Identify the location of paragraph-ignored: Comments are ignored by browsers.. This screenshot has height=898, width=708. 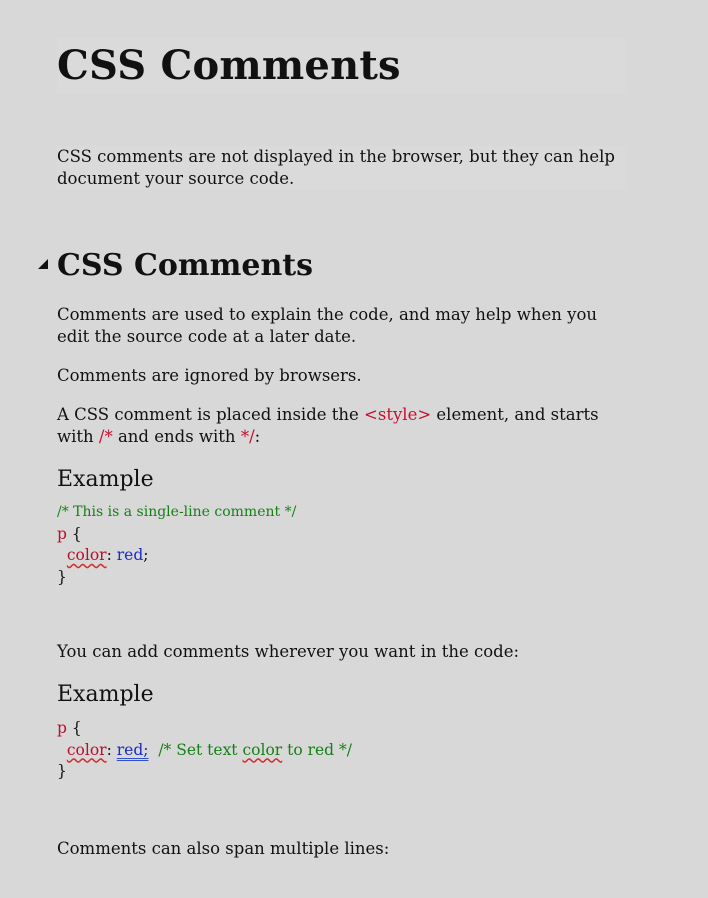
(342, 376).